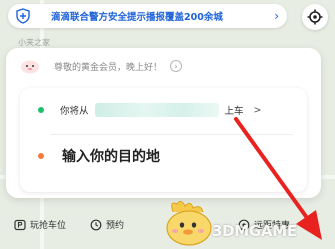  I want to click on clock-icon, so click(96, 224).